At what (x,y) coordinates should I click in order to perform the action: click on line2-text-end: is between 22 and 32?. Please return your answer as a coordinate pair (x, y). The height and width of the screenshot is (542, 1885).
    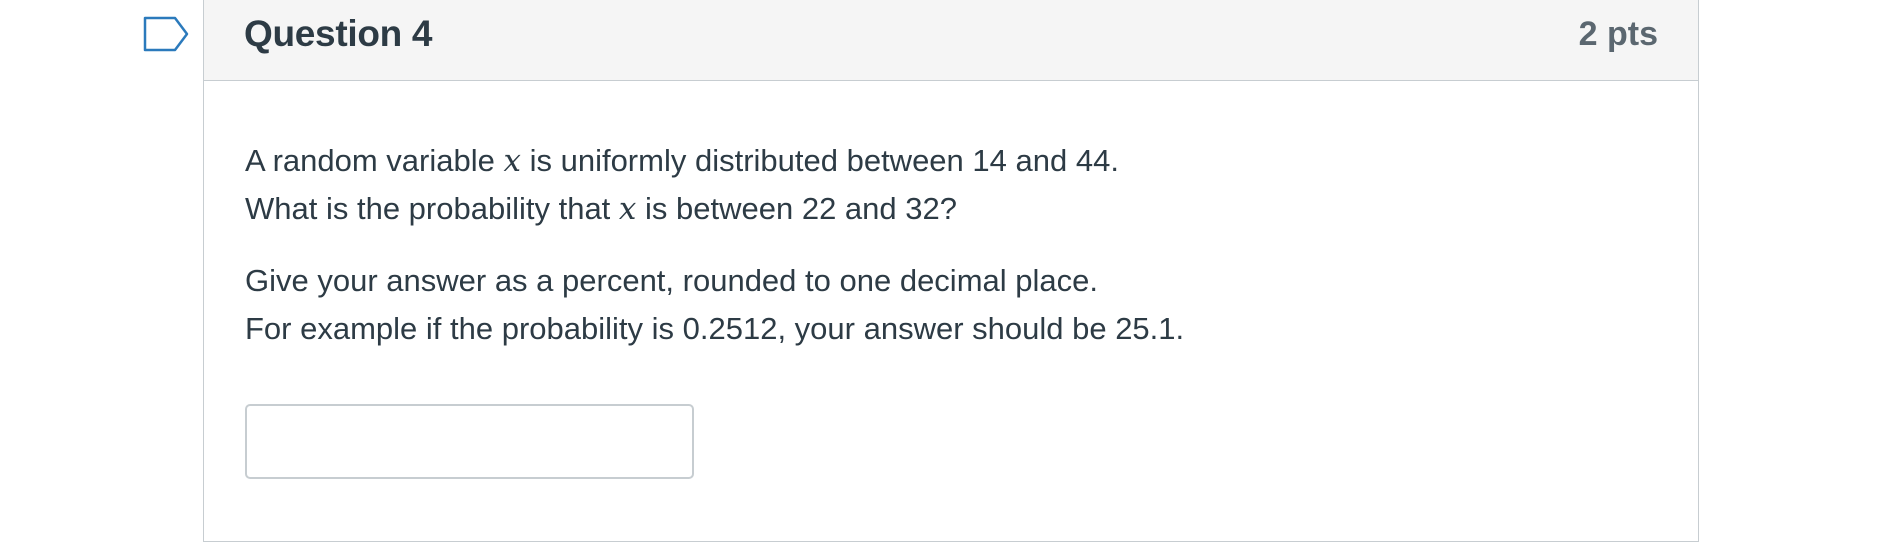
    Looking at the image, I should click on (796, 208).